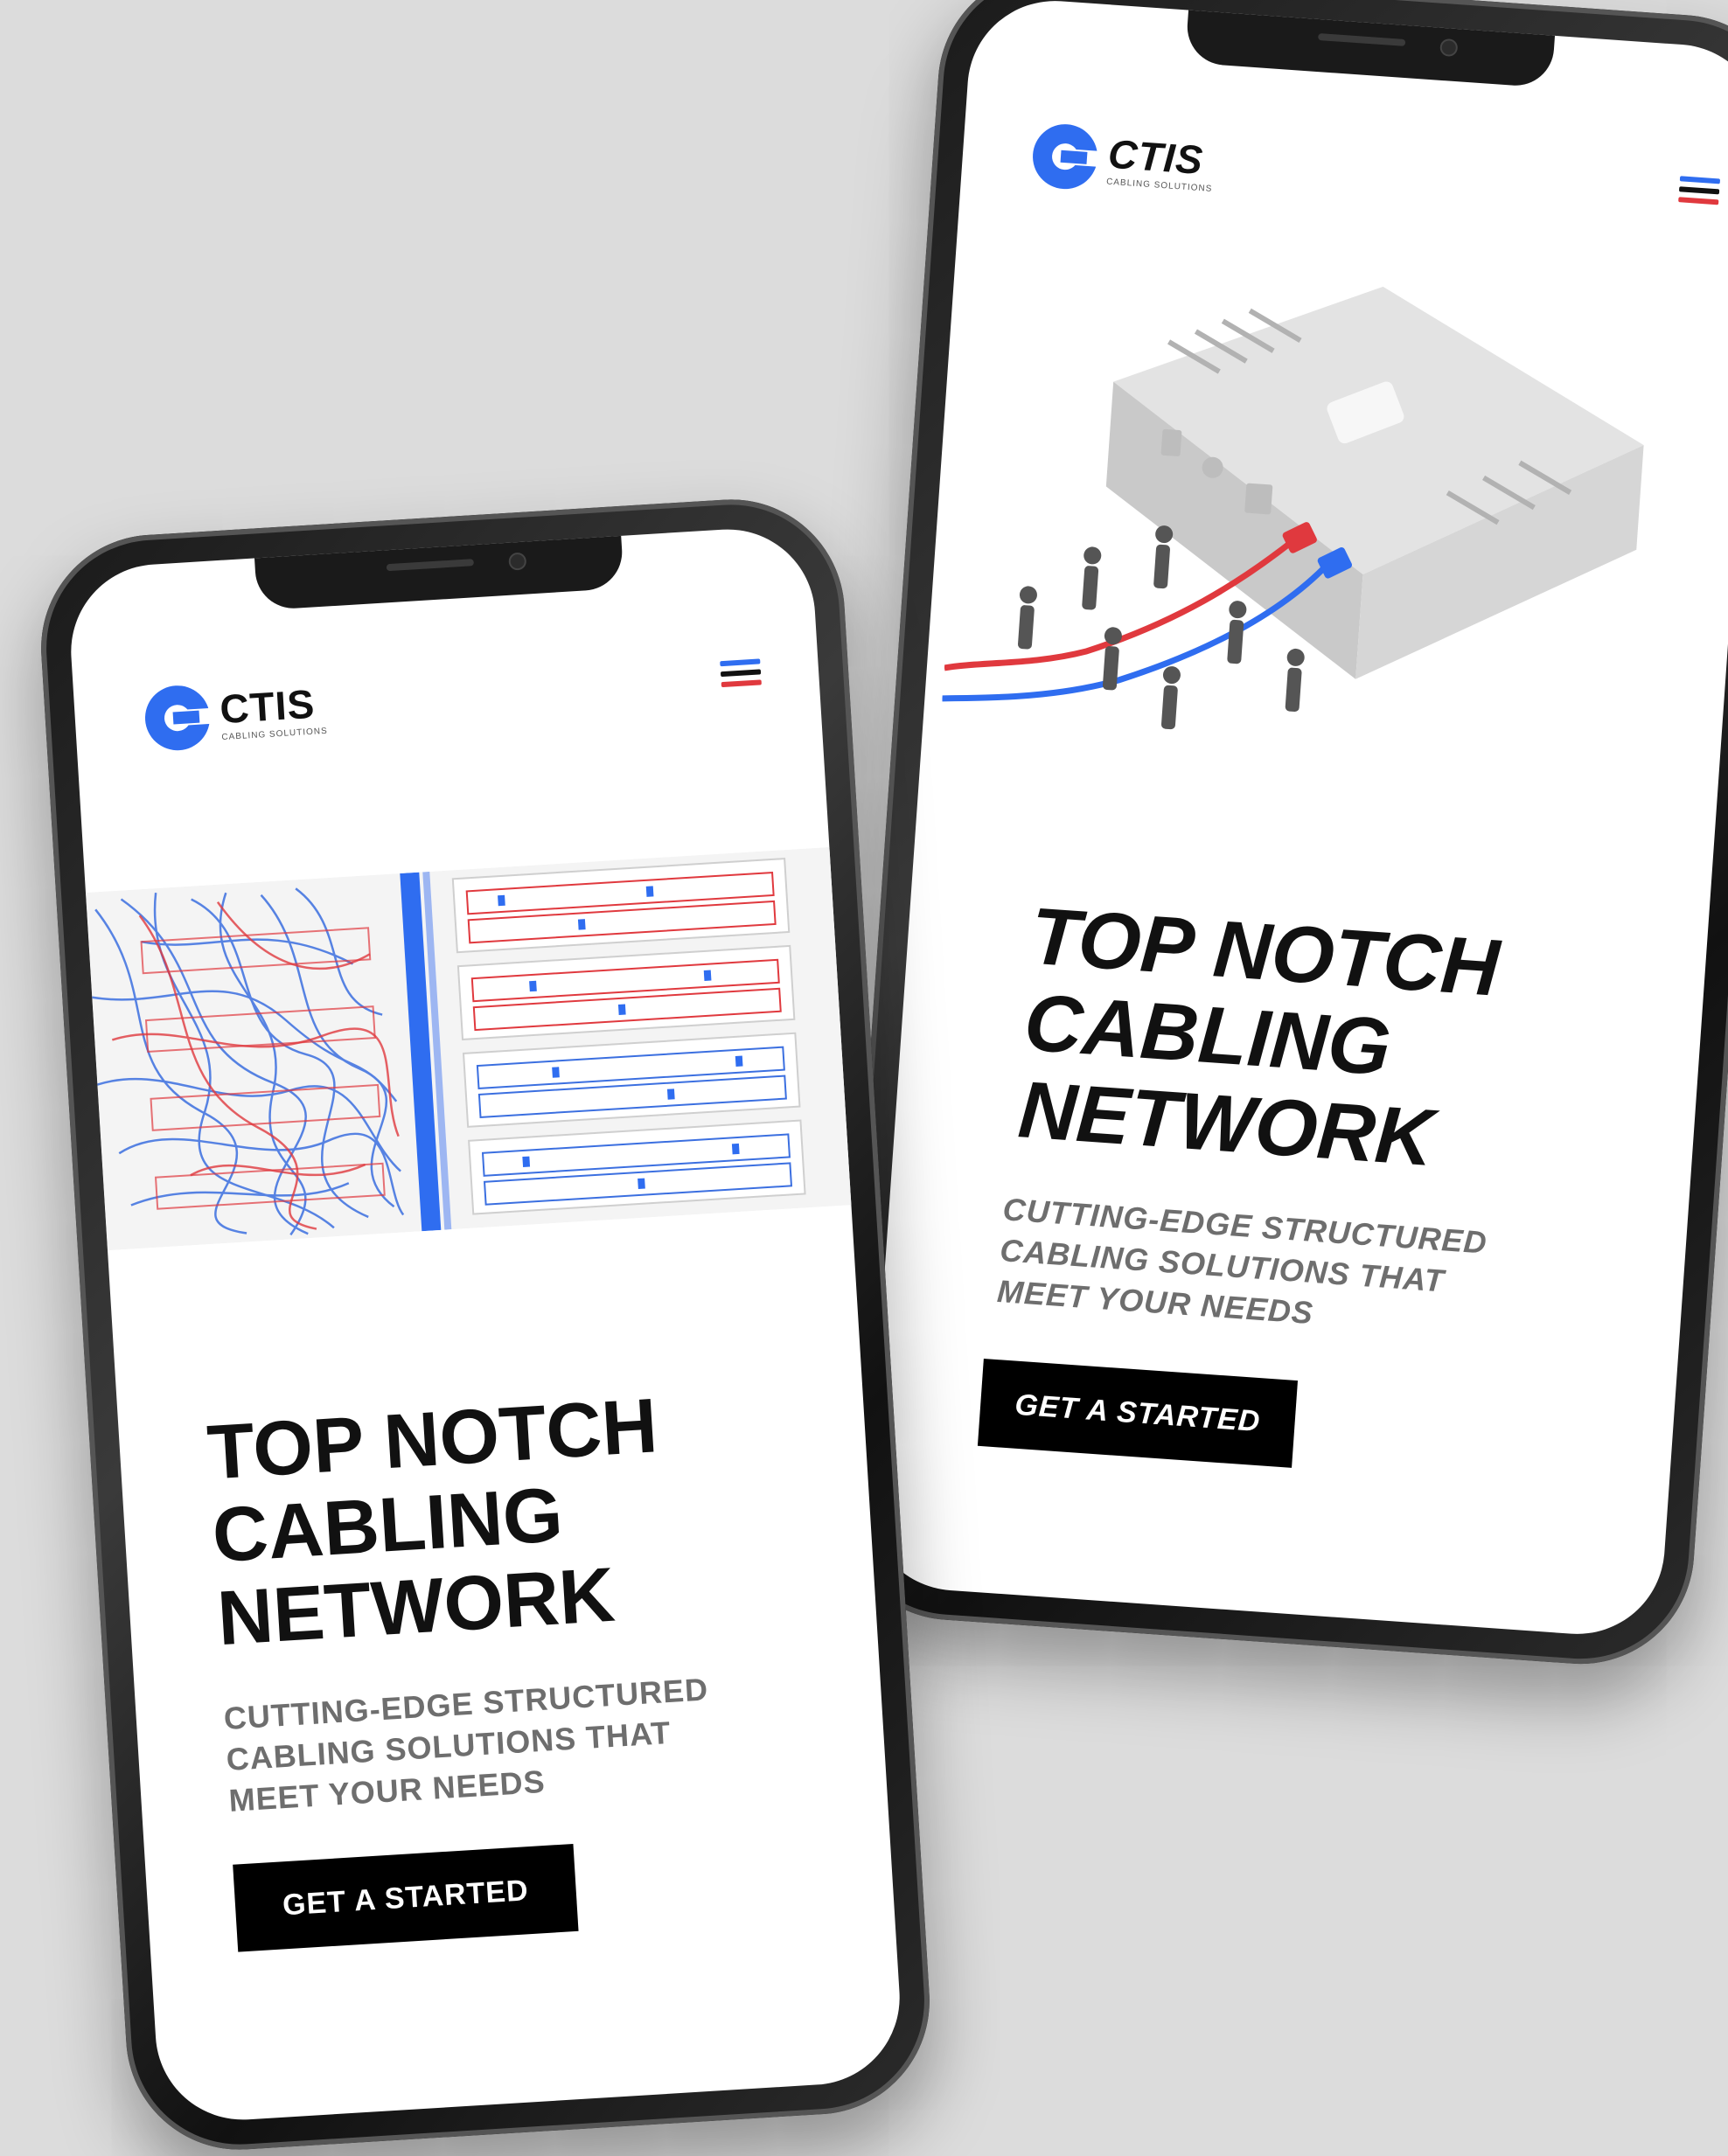 The height and width of the screenshot is (2156, 1728). Describe the element at coordinates (1293, 508) in the screenshot. I see `router-illustration` at that location.